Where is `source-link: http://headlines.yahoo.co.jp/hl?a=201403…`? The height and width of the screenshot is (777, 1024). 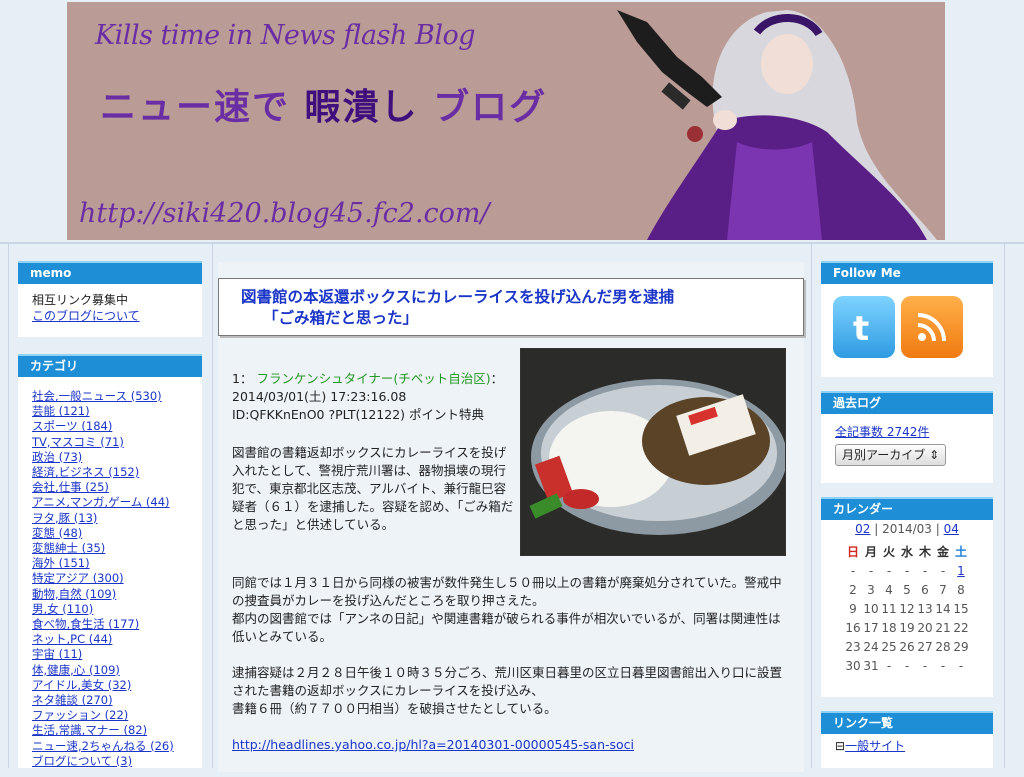
source-link: http://headlines.yahoo.co.jp/hl?a=201403… is located at coordinates (433, 744).